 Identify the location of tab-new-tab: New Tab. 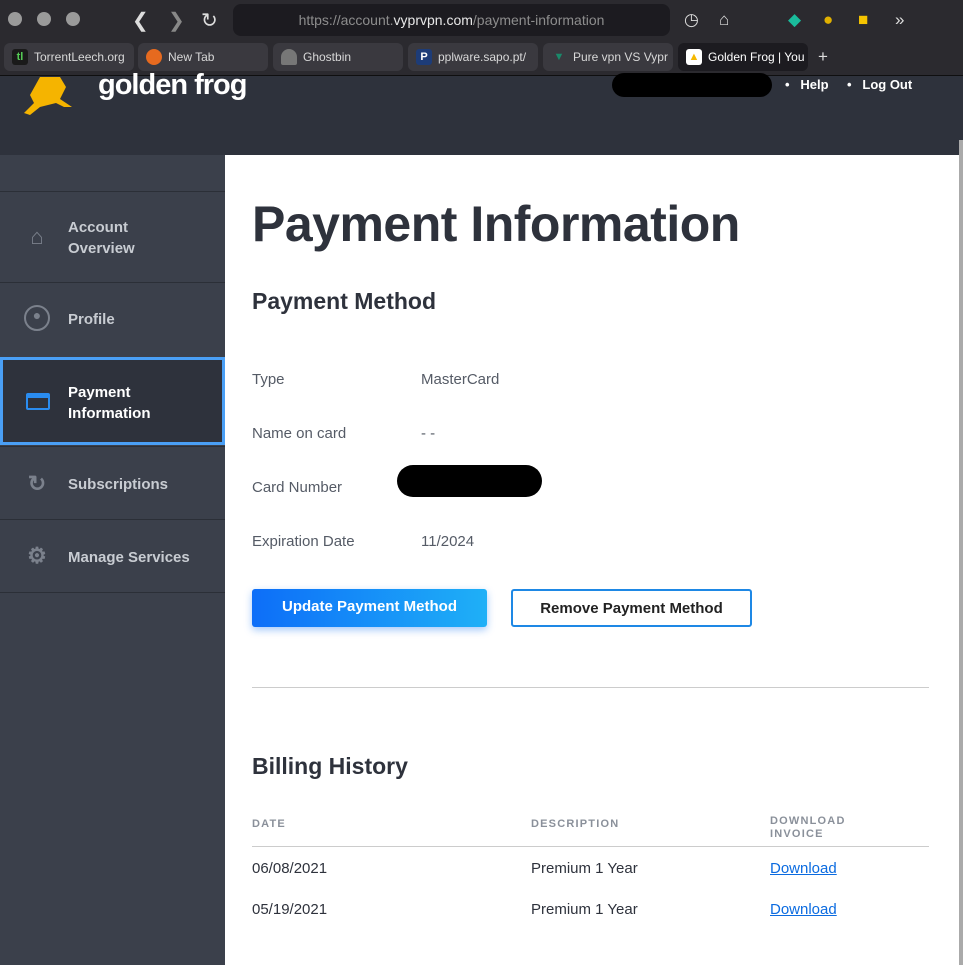
(203, 57).